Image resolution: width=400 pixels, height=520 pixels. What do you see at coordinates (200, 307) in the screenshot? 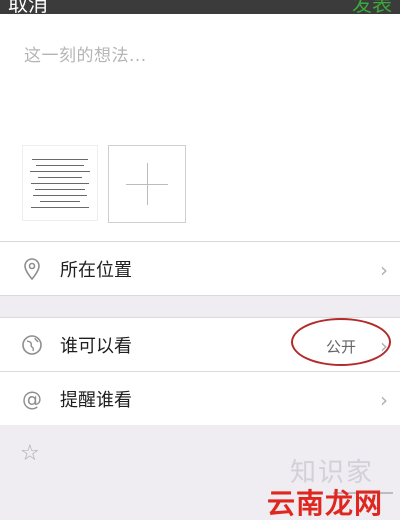
I see `section-divider` at bounding box center [200, 307].